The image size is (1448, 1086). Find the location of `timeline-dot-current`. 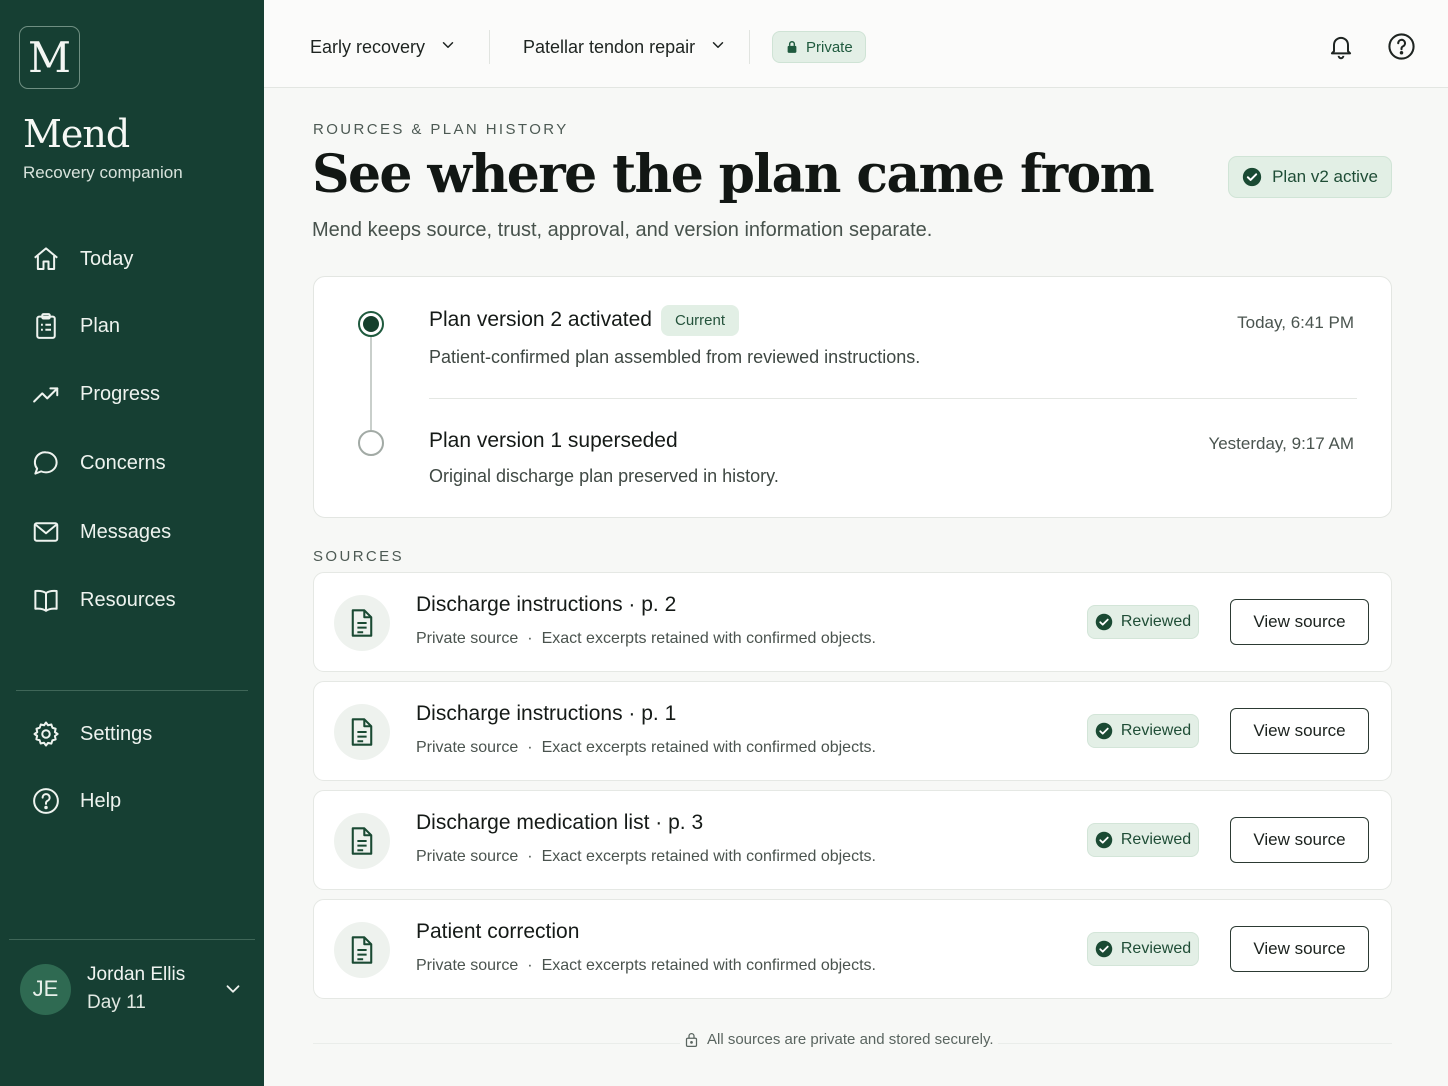

timeline-dot-current is located at coordinates (371, 324).